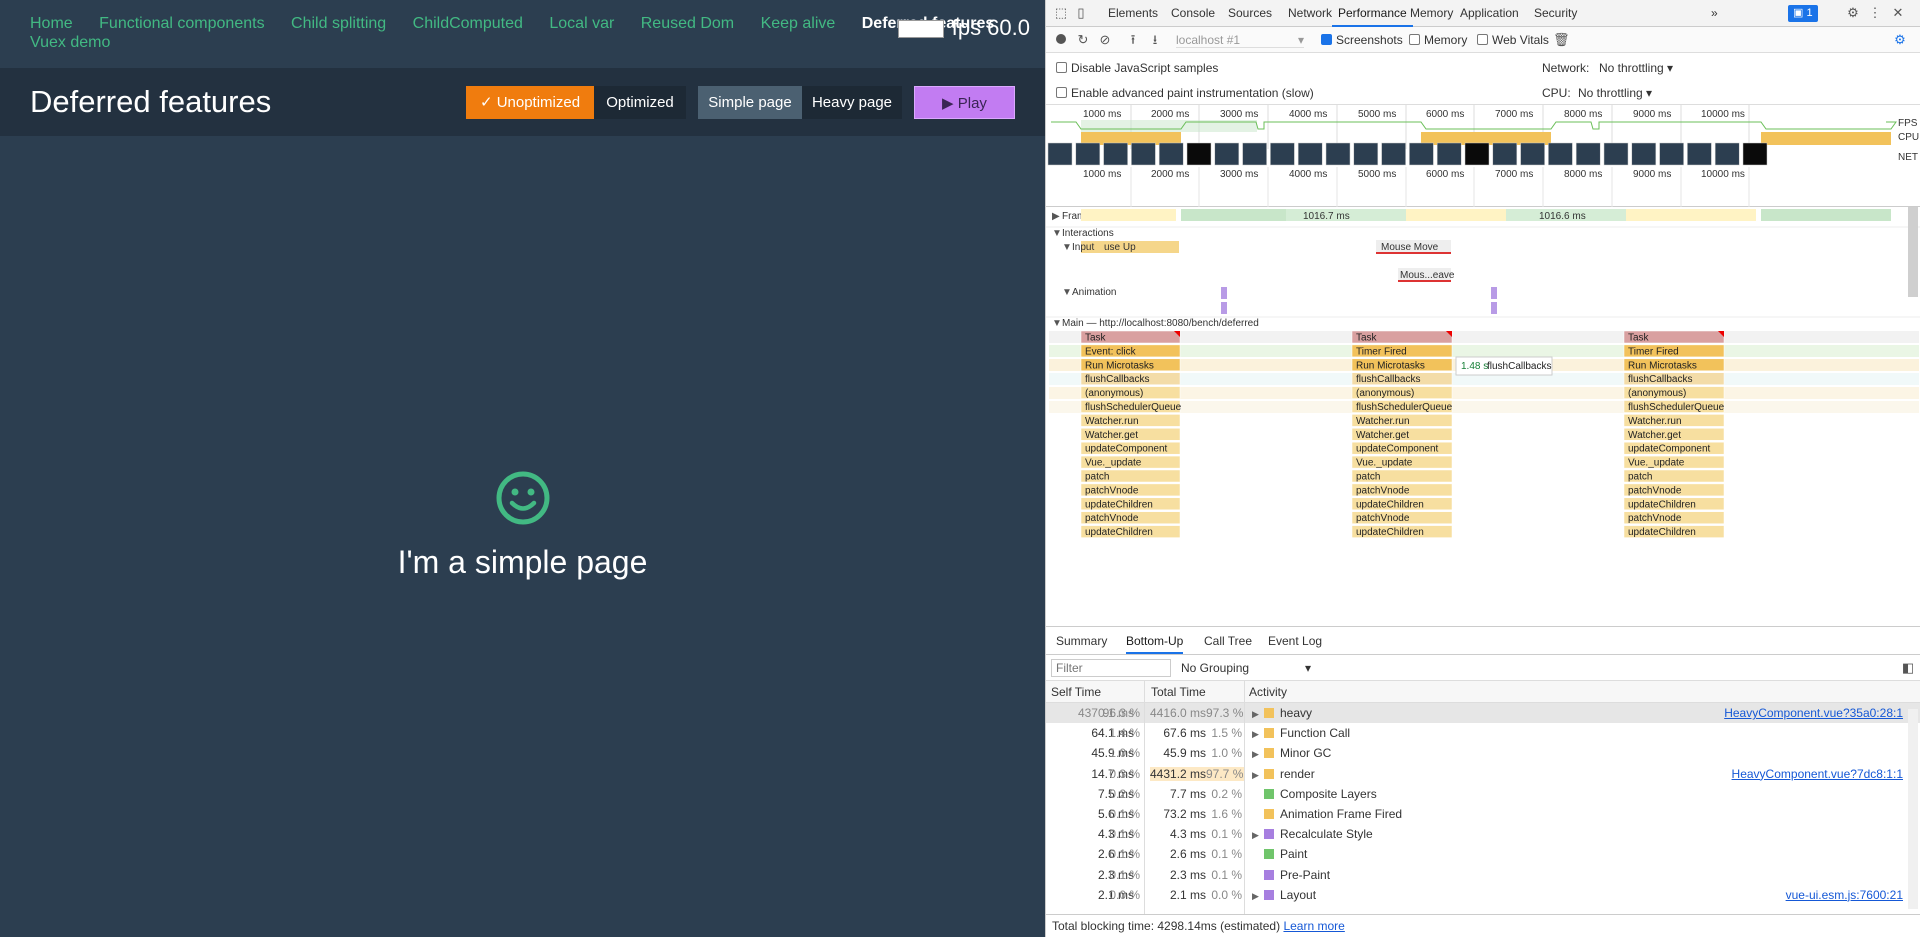 The height and width of the screenshot is (937, 1920). I want to click on details-tab-bottom-up: Bottom-Up, so click(1155, 644).